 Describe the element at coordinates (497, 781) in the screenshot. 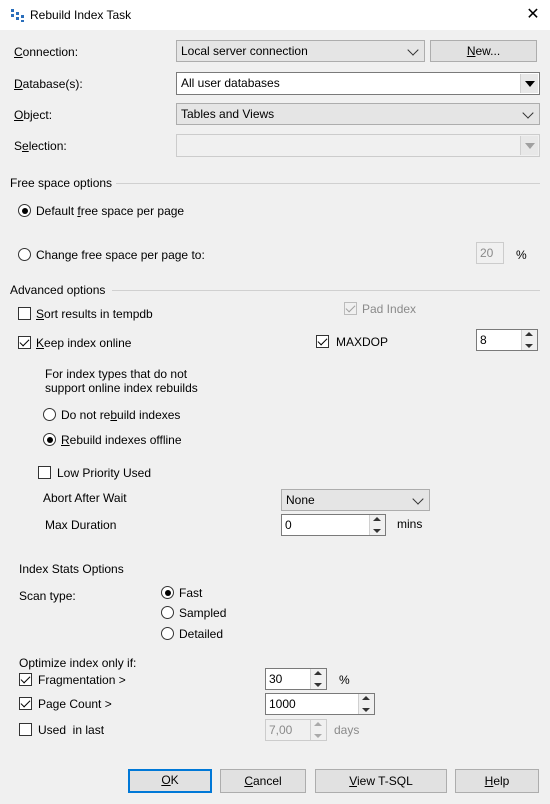

I see `help-button: Help` at that location.